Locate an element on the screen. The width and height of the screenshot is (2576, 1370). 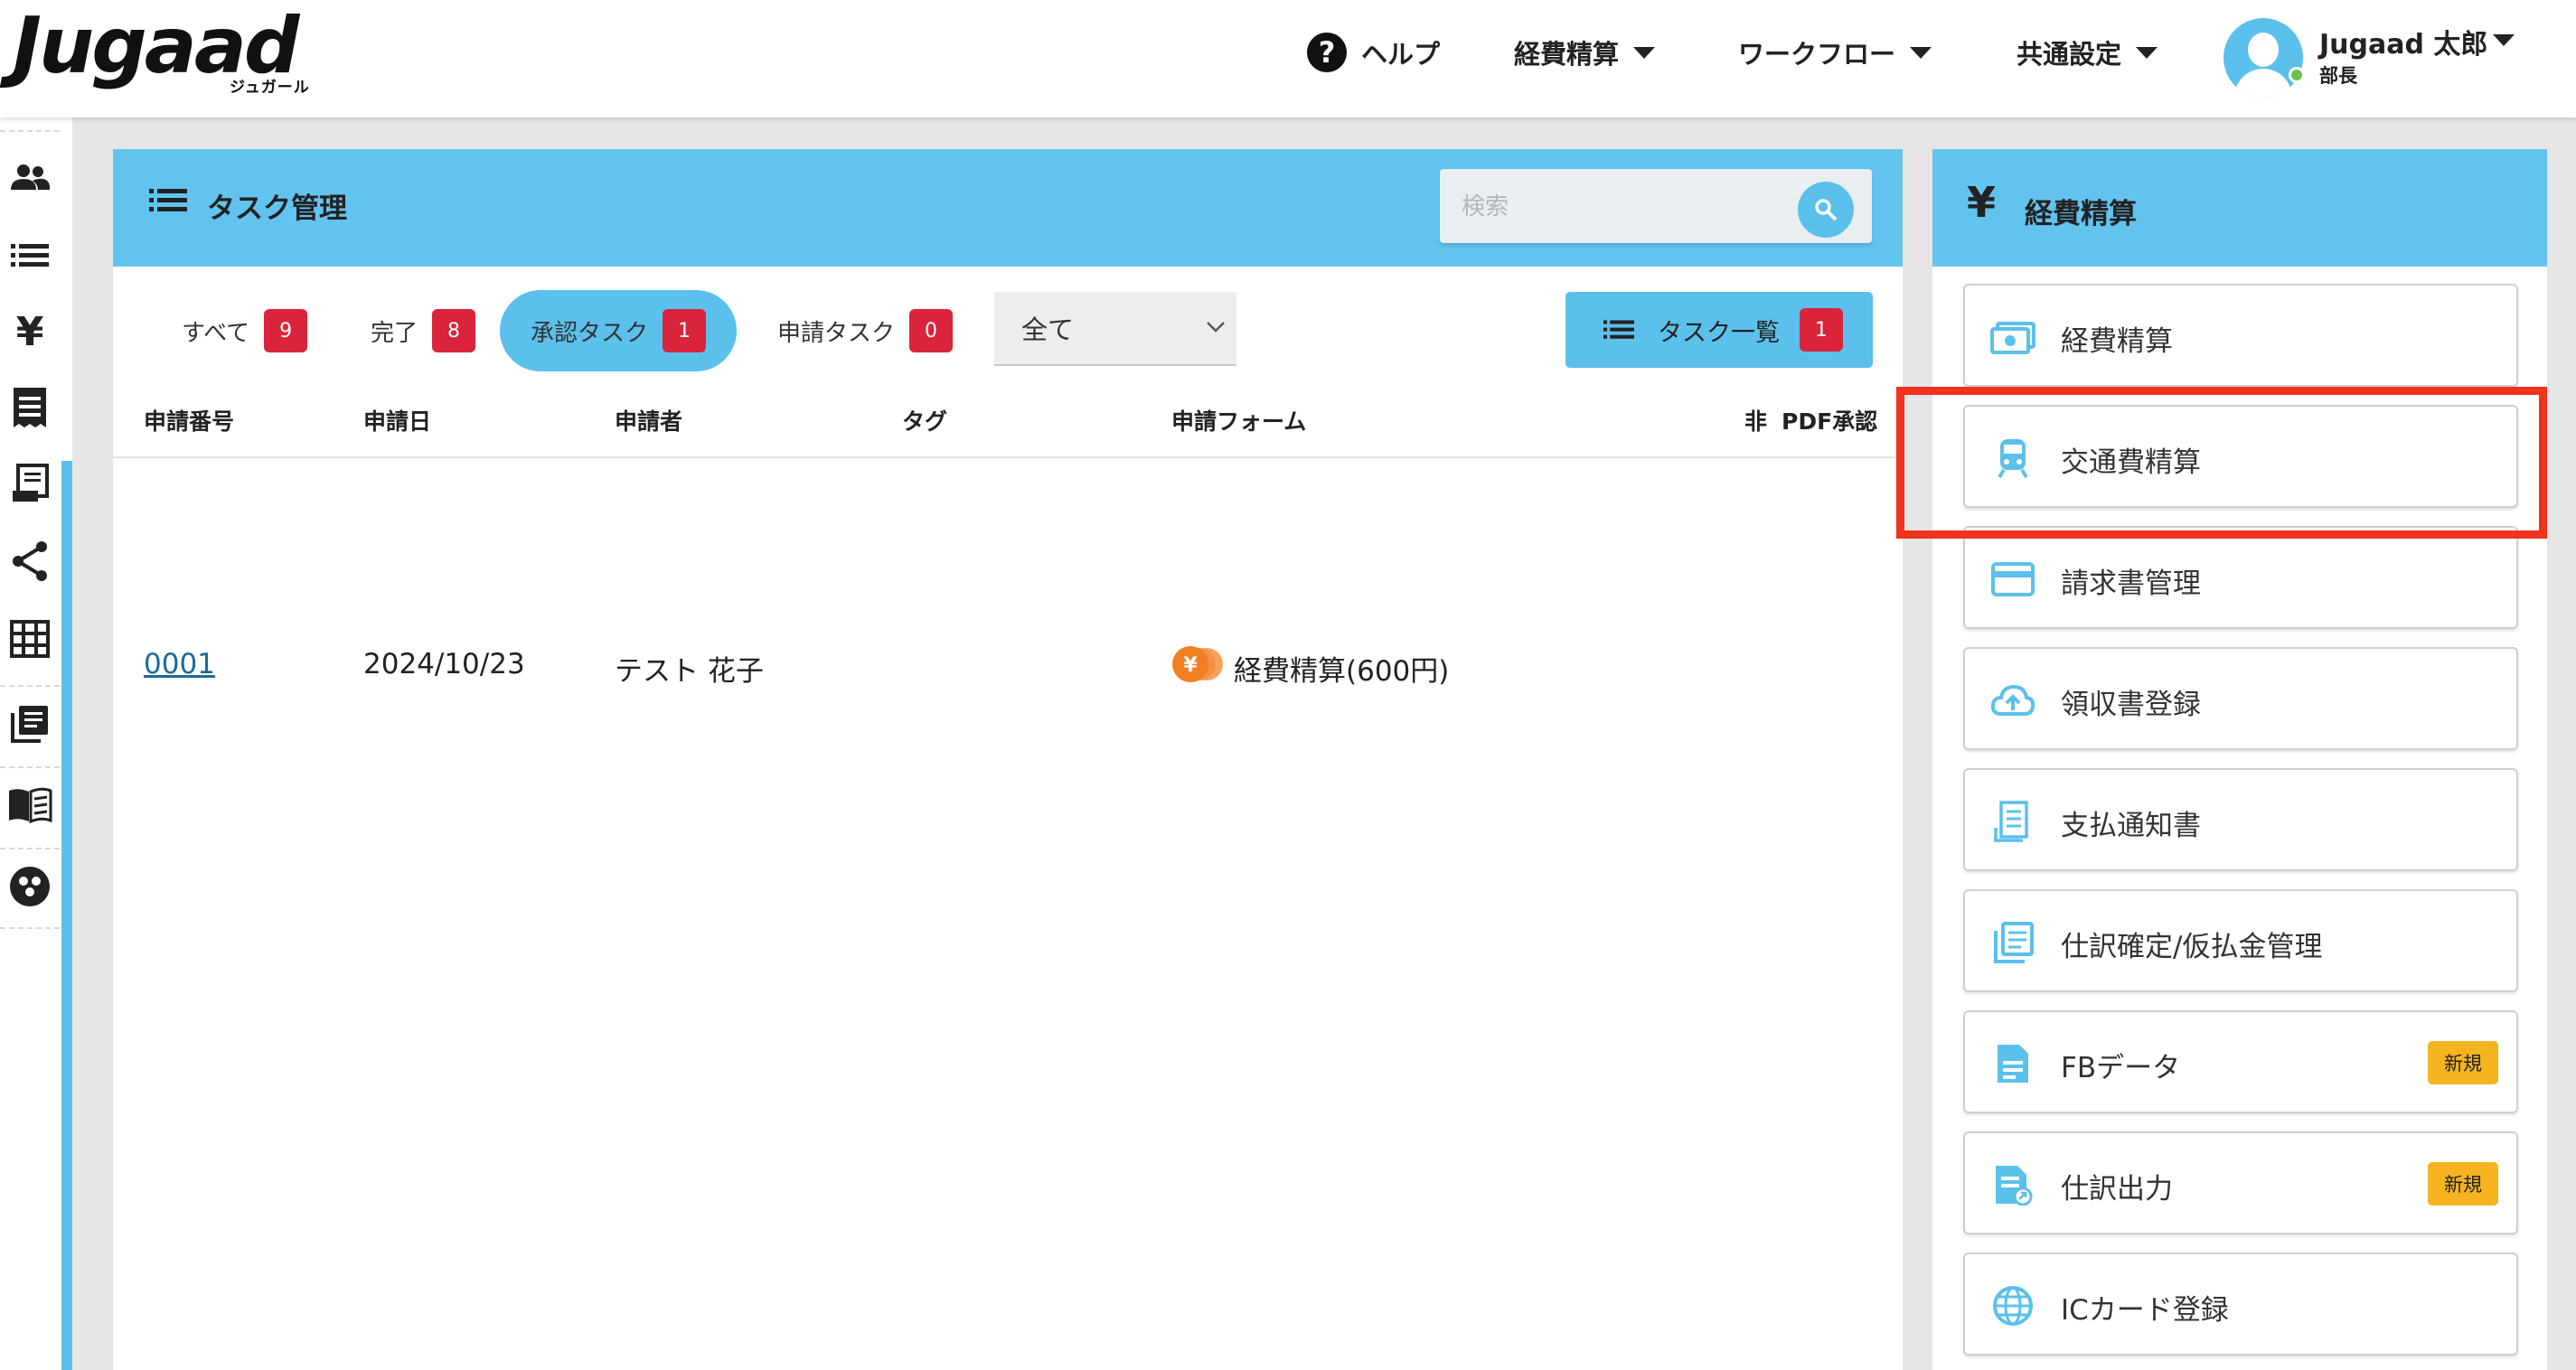
menu-expense-settlement: 経費精算 is located at coordinates (2241, 335).